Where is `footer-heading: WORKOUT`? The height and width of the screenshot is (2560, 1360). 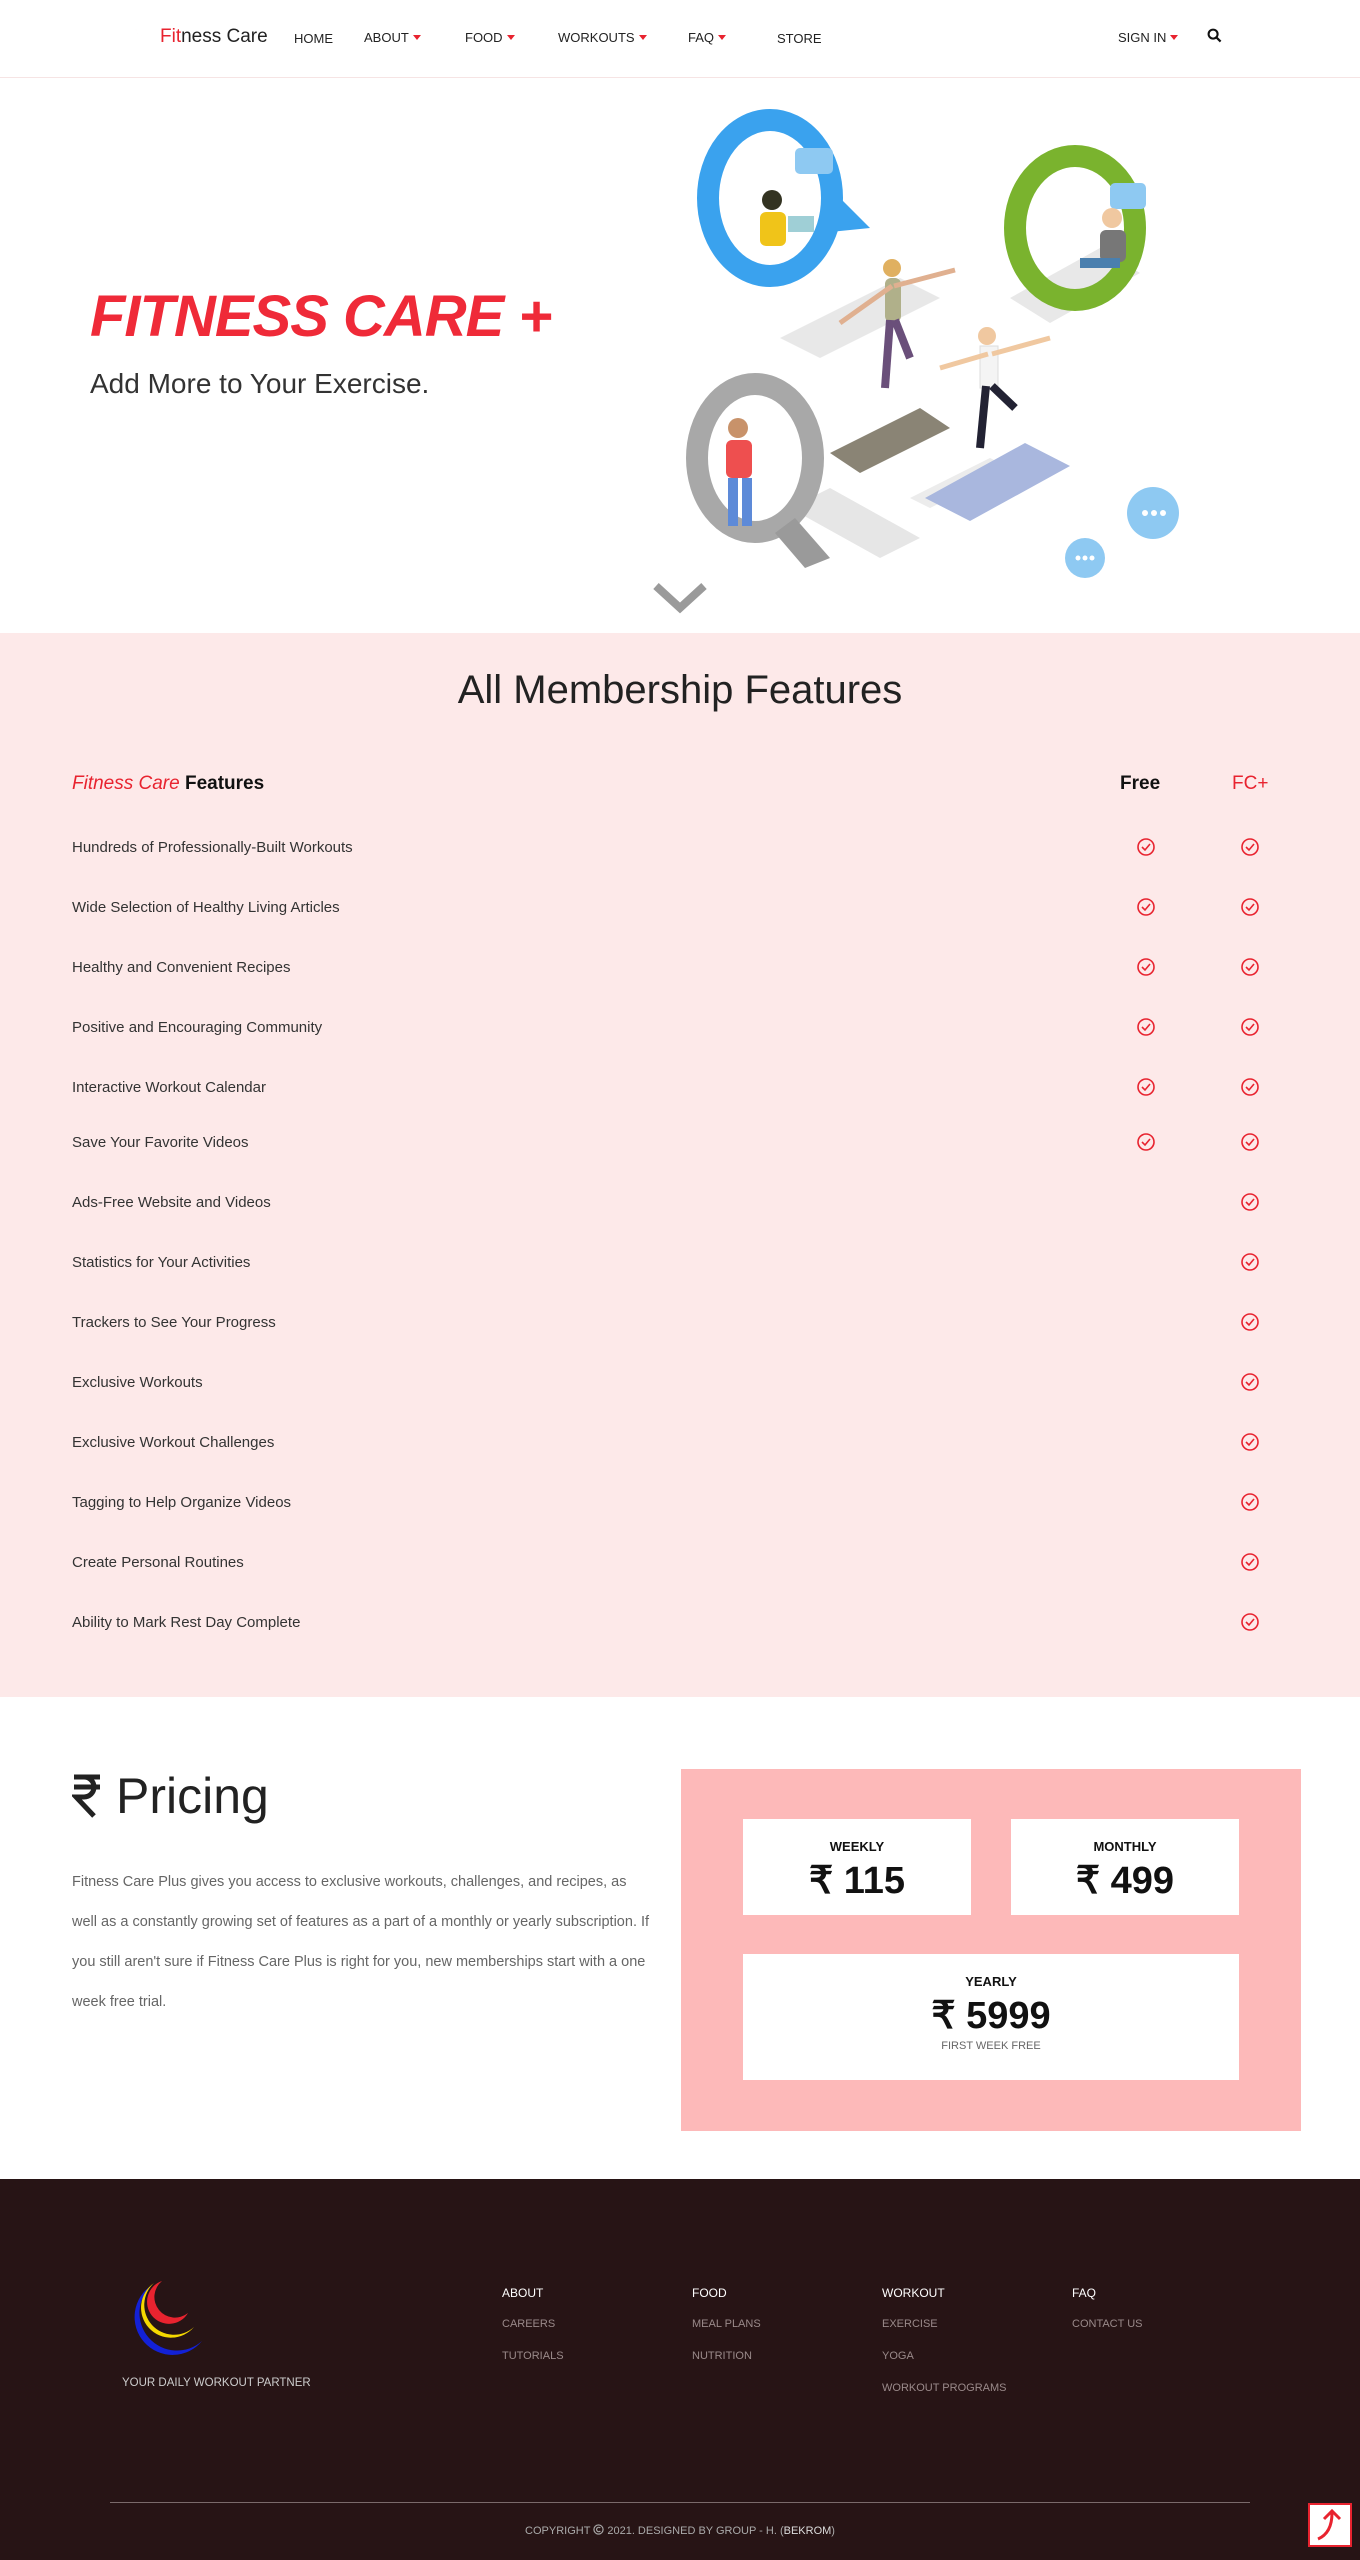
footer-heading: WORKOUT is located at coordinates (913, 2293).